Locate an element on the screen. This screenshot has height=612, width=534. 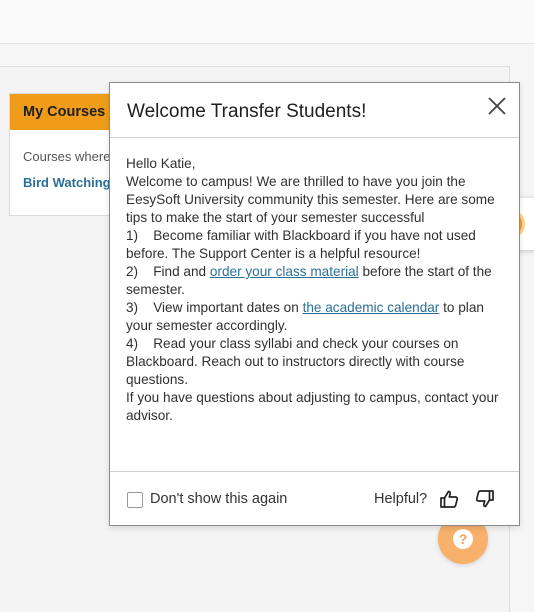
dont-show-again-checkbox is located at coordinates (135, 500).